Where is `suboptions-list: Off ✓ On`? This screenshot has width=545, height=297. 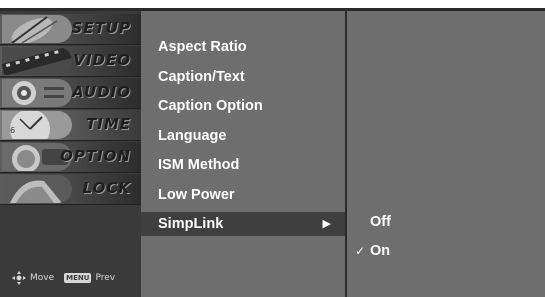 suboptions-list: Off ✓ On is located at coordinates (446, 237).